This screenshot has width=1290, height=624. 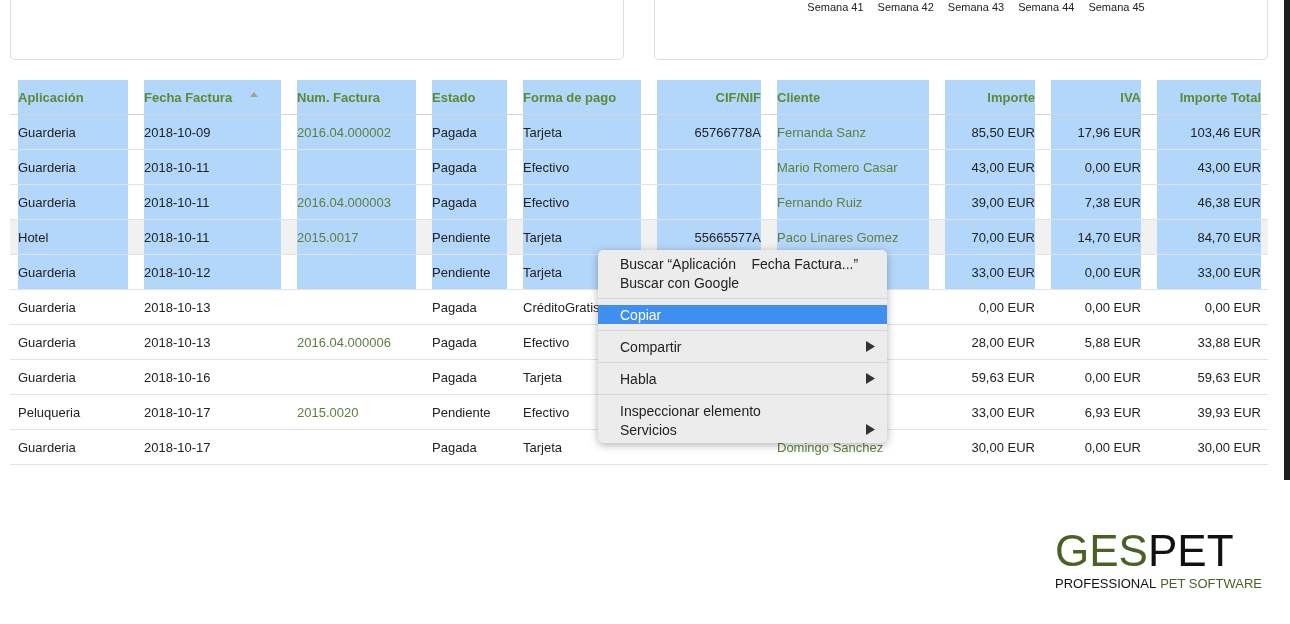 What do you see at coordinates (976, 7) in the screenshot?
I see `axis-label: Semana 43` at bounding box center [976, 7].